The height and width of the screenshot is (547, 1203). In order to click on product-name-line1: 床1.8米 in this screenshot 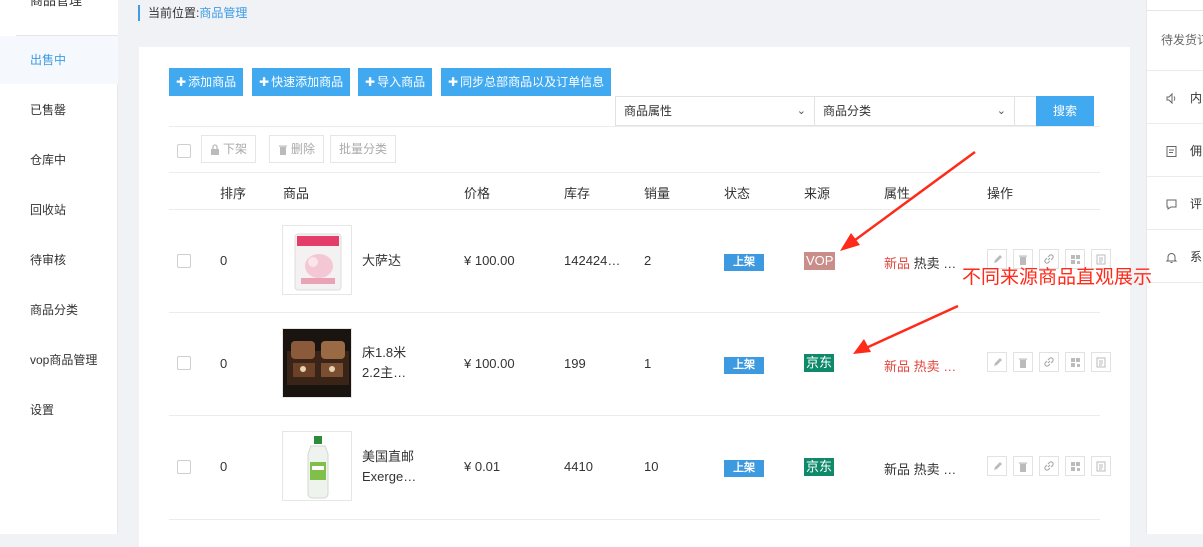, I will do `click(384, 352)`.